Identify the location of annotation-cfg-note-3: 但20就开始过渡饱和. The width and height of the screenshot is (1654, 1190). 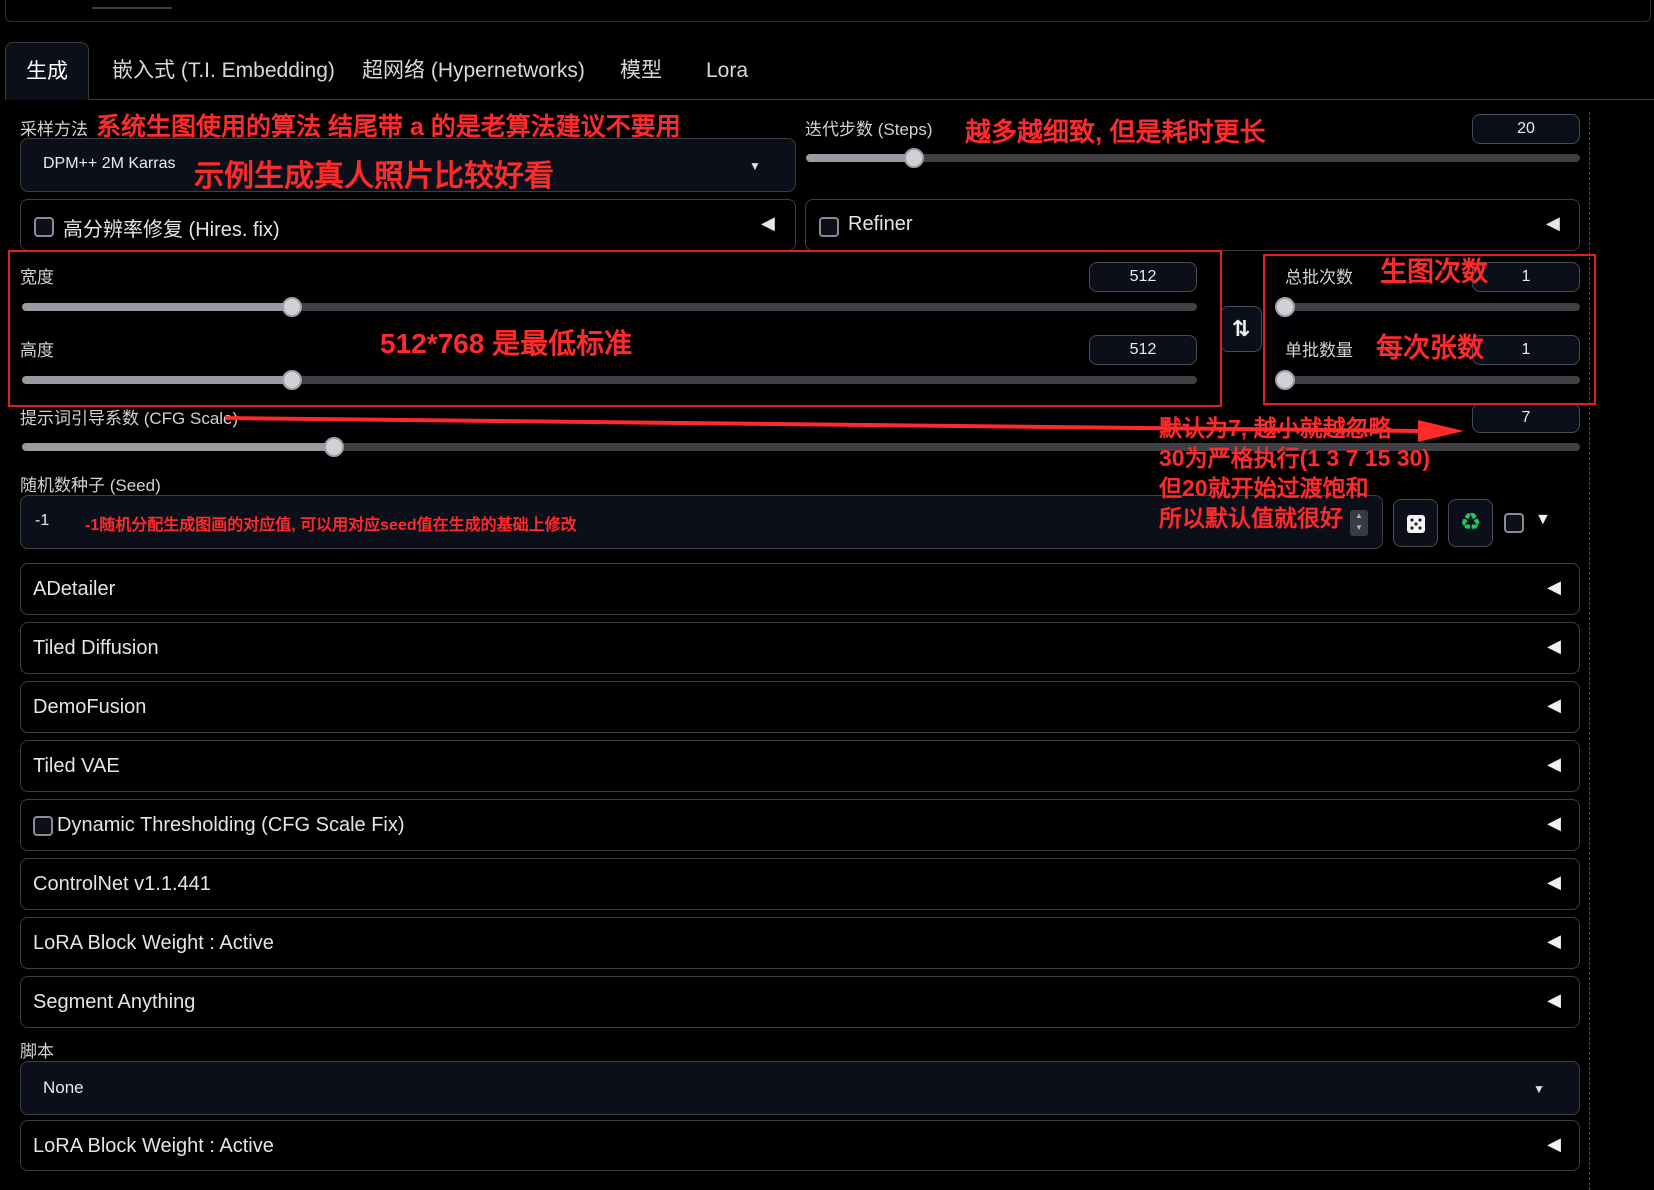
(1264, 488).